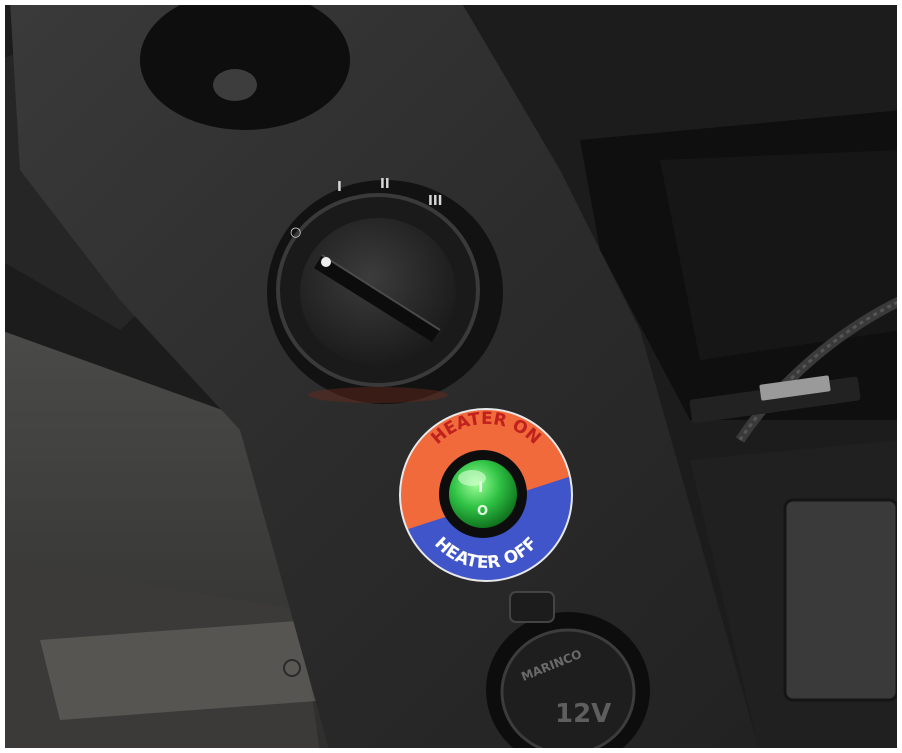 Image resolution: width=902 pixels, height=753 pixels. I want to click on dial-mark-off: ○, so click(295, 232).